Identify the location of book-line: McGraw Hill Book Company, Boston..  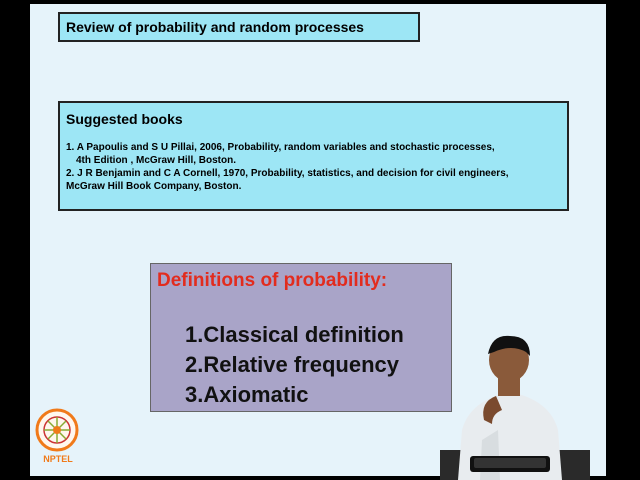
(154, 186).